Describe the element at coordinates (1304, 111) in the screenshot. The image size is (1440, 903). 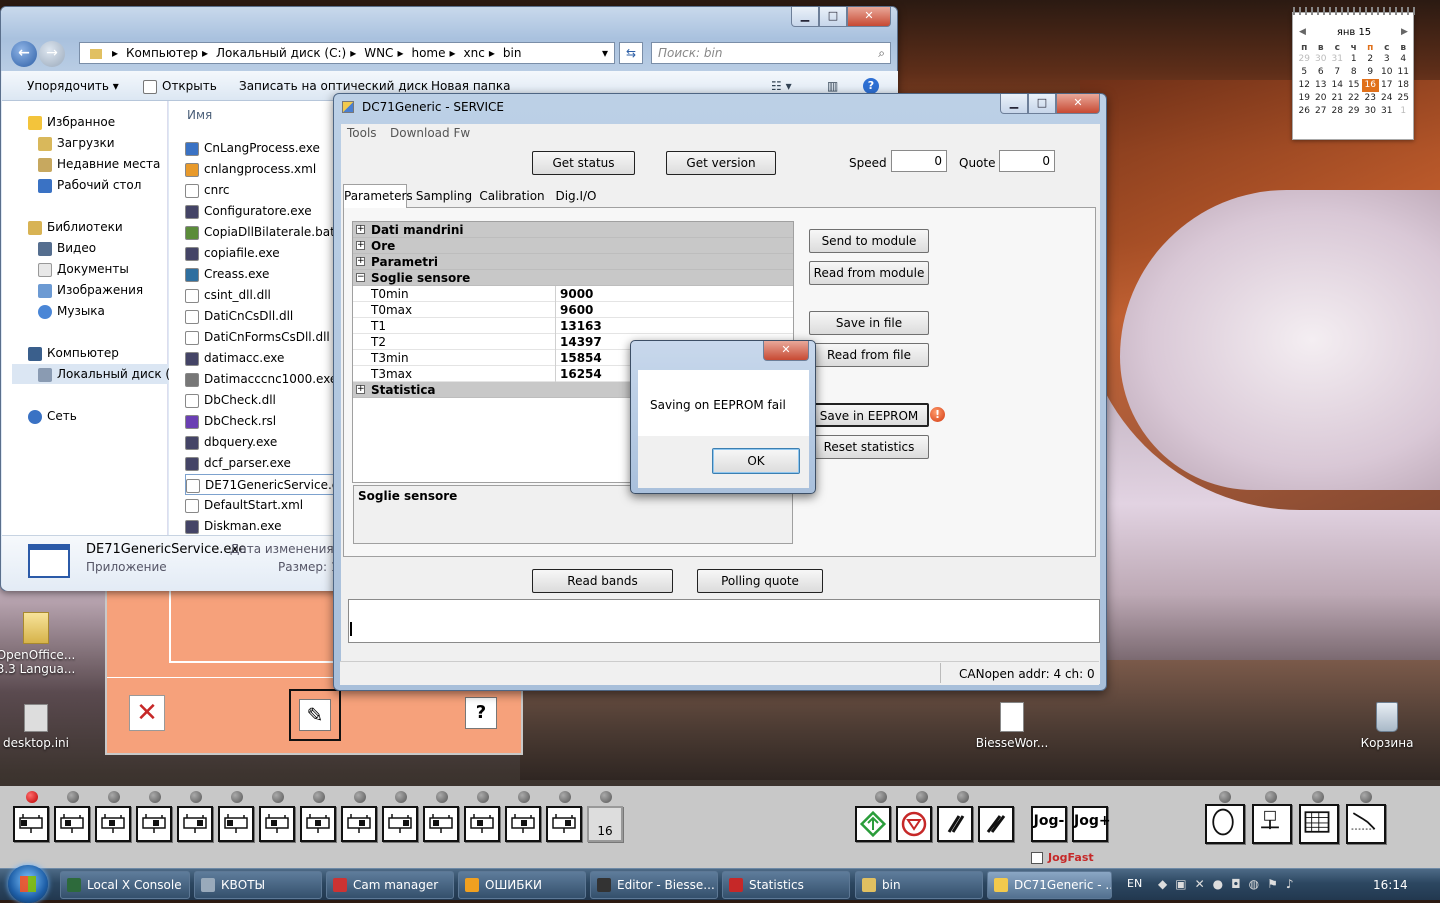
I see `calendar-day: 26` at that location.